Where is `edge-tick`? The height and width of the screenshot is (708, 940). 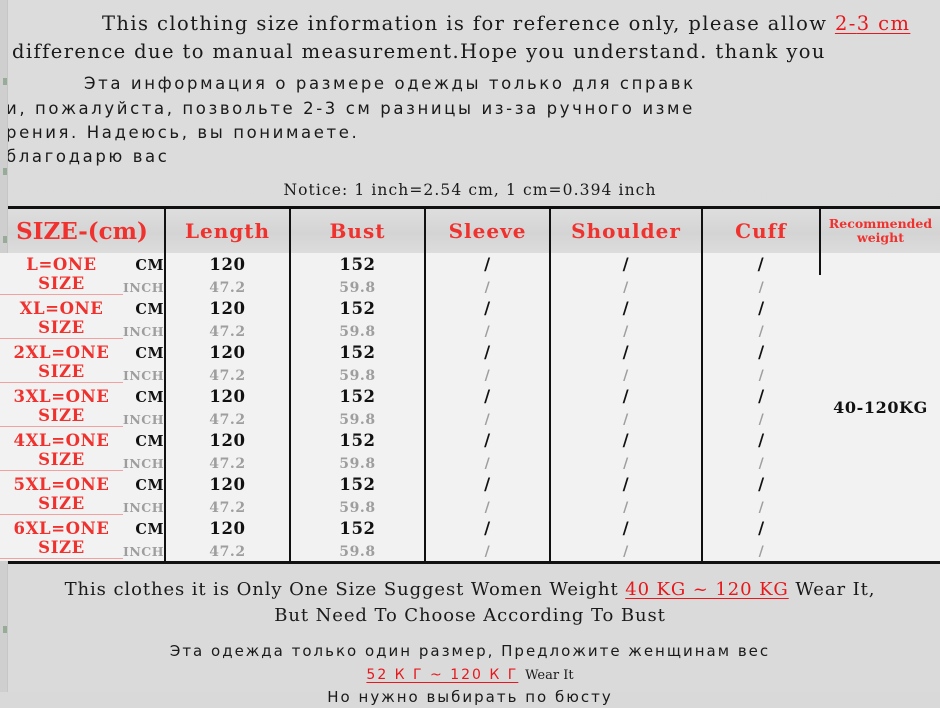 edge-tick is located at coordinates (5, 629).